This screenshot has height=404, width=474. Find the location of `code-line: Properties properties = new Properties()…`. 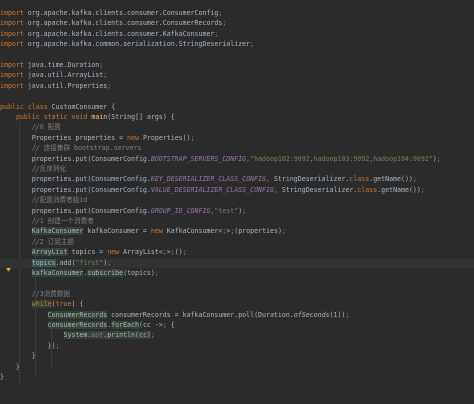

code-line: Properties properties = new Properties()… is located at coordinates (237, 138).